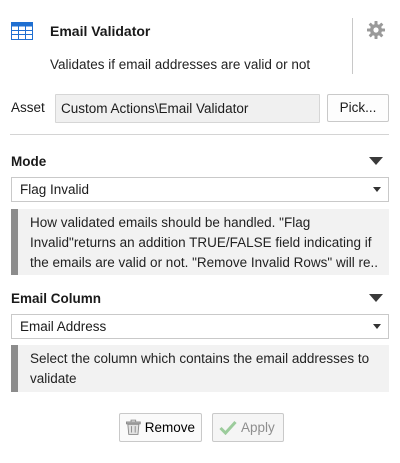  I want to click on mode-collapse-icon, so click(376, 161).